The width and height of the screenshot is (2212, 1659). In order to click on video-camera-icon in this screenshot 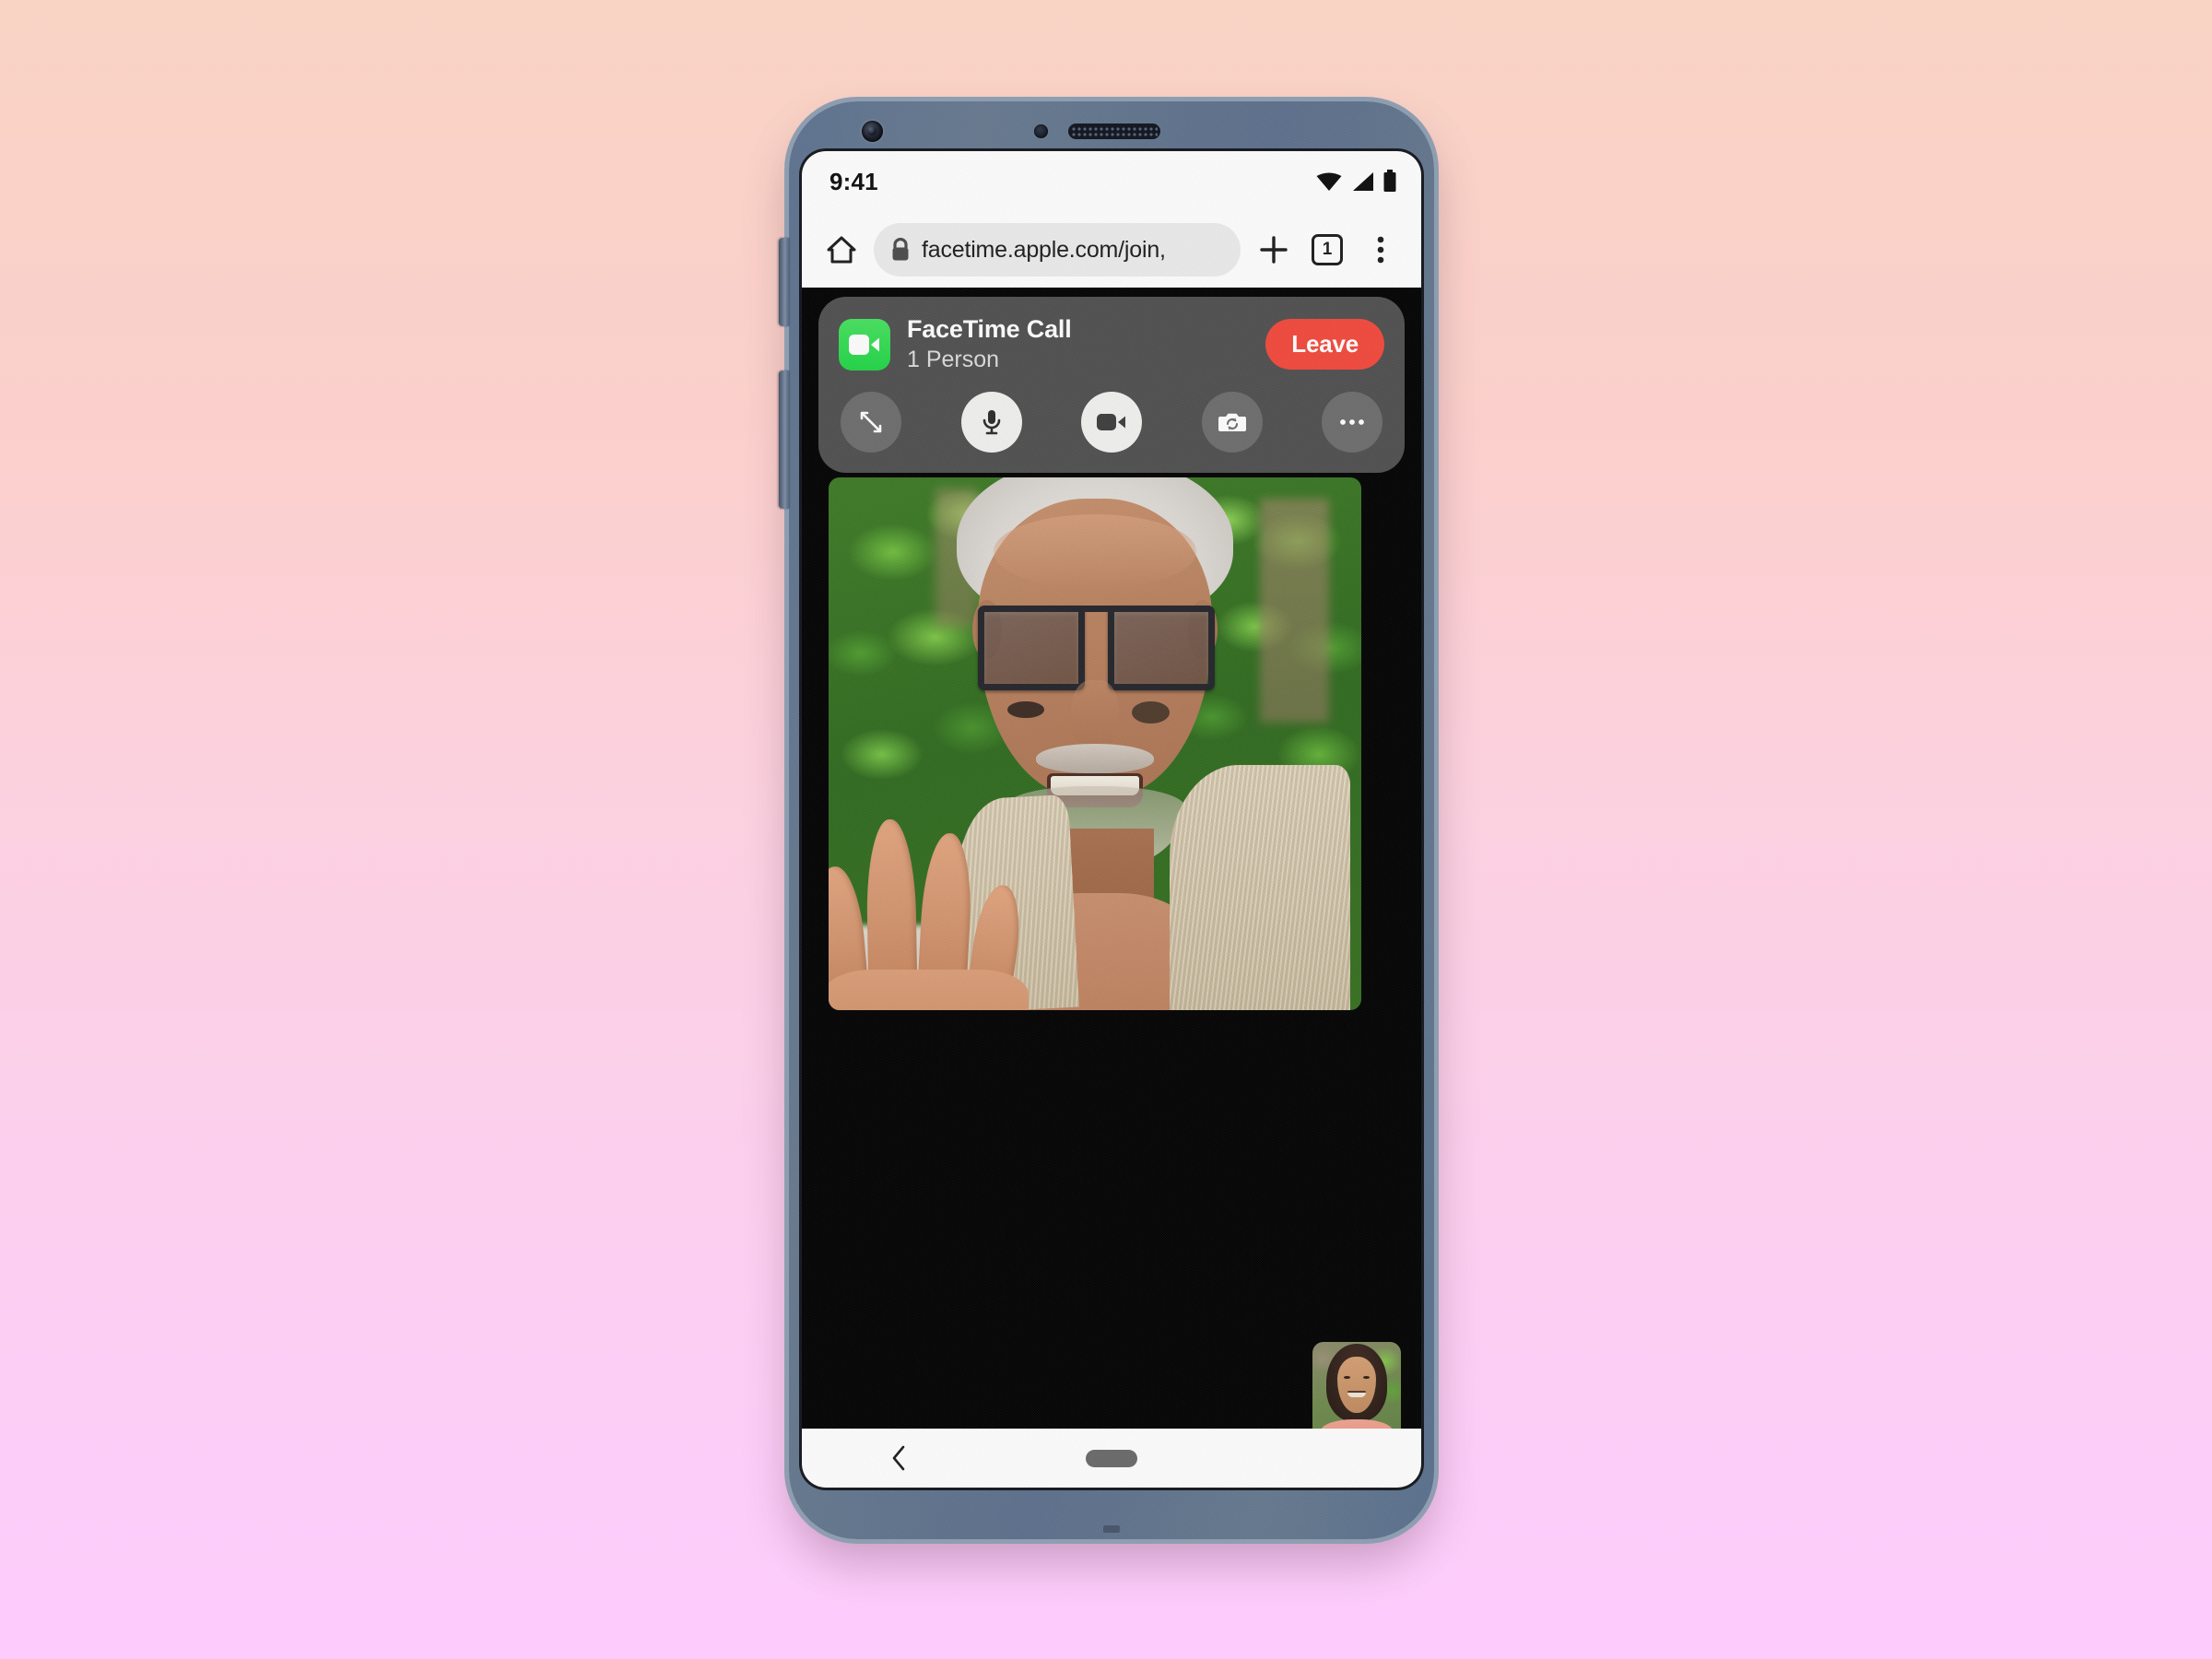, I will do `click(1111, 422)`.